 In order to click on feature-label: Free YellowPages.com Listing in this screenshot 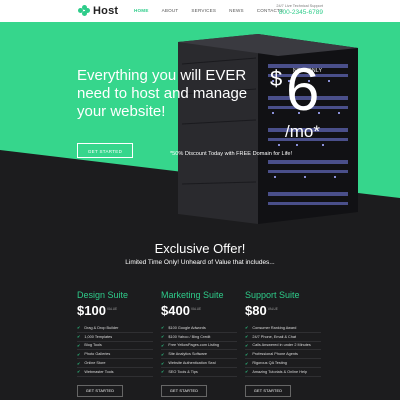, I will do `click(194, 345)`.